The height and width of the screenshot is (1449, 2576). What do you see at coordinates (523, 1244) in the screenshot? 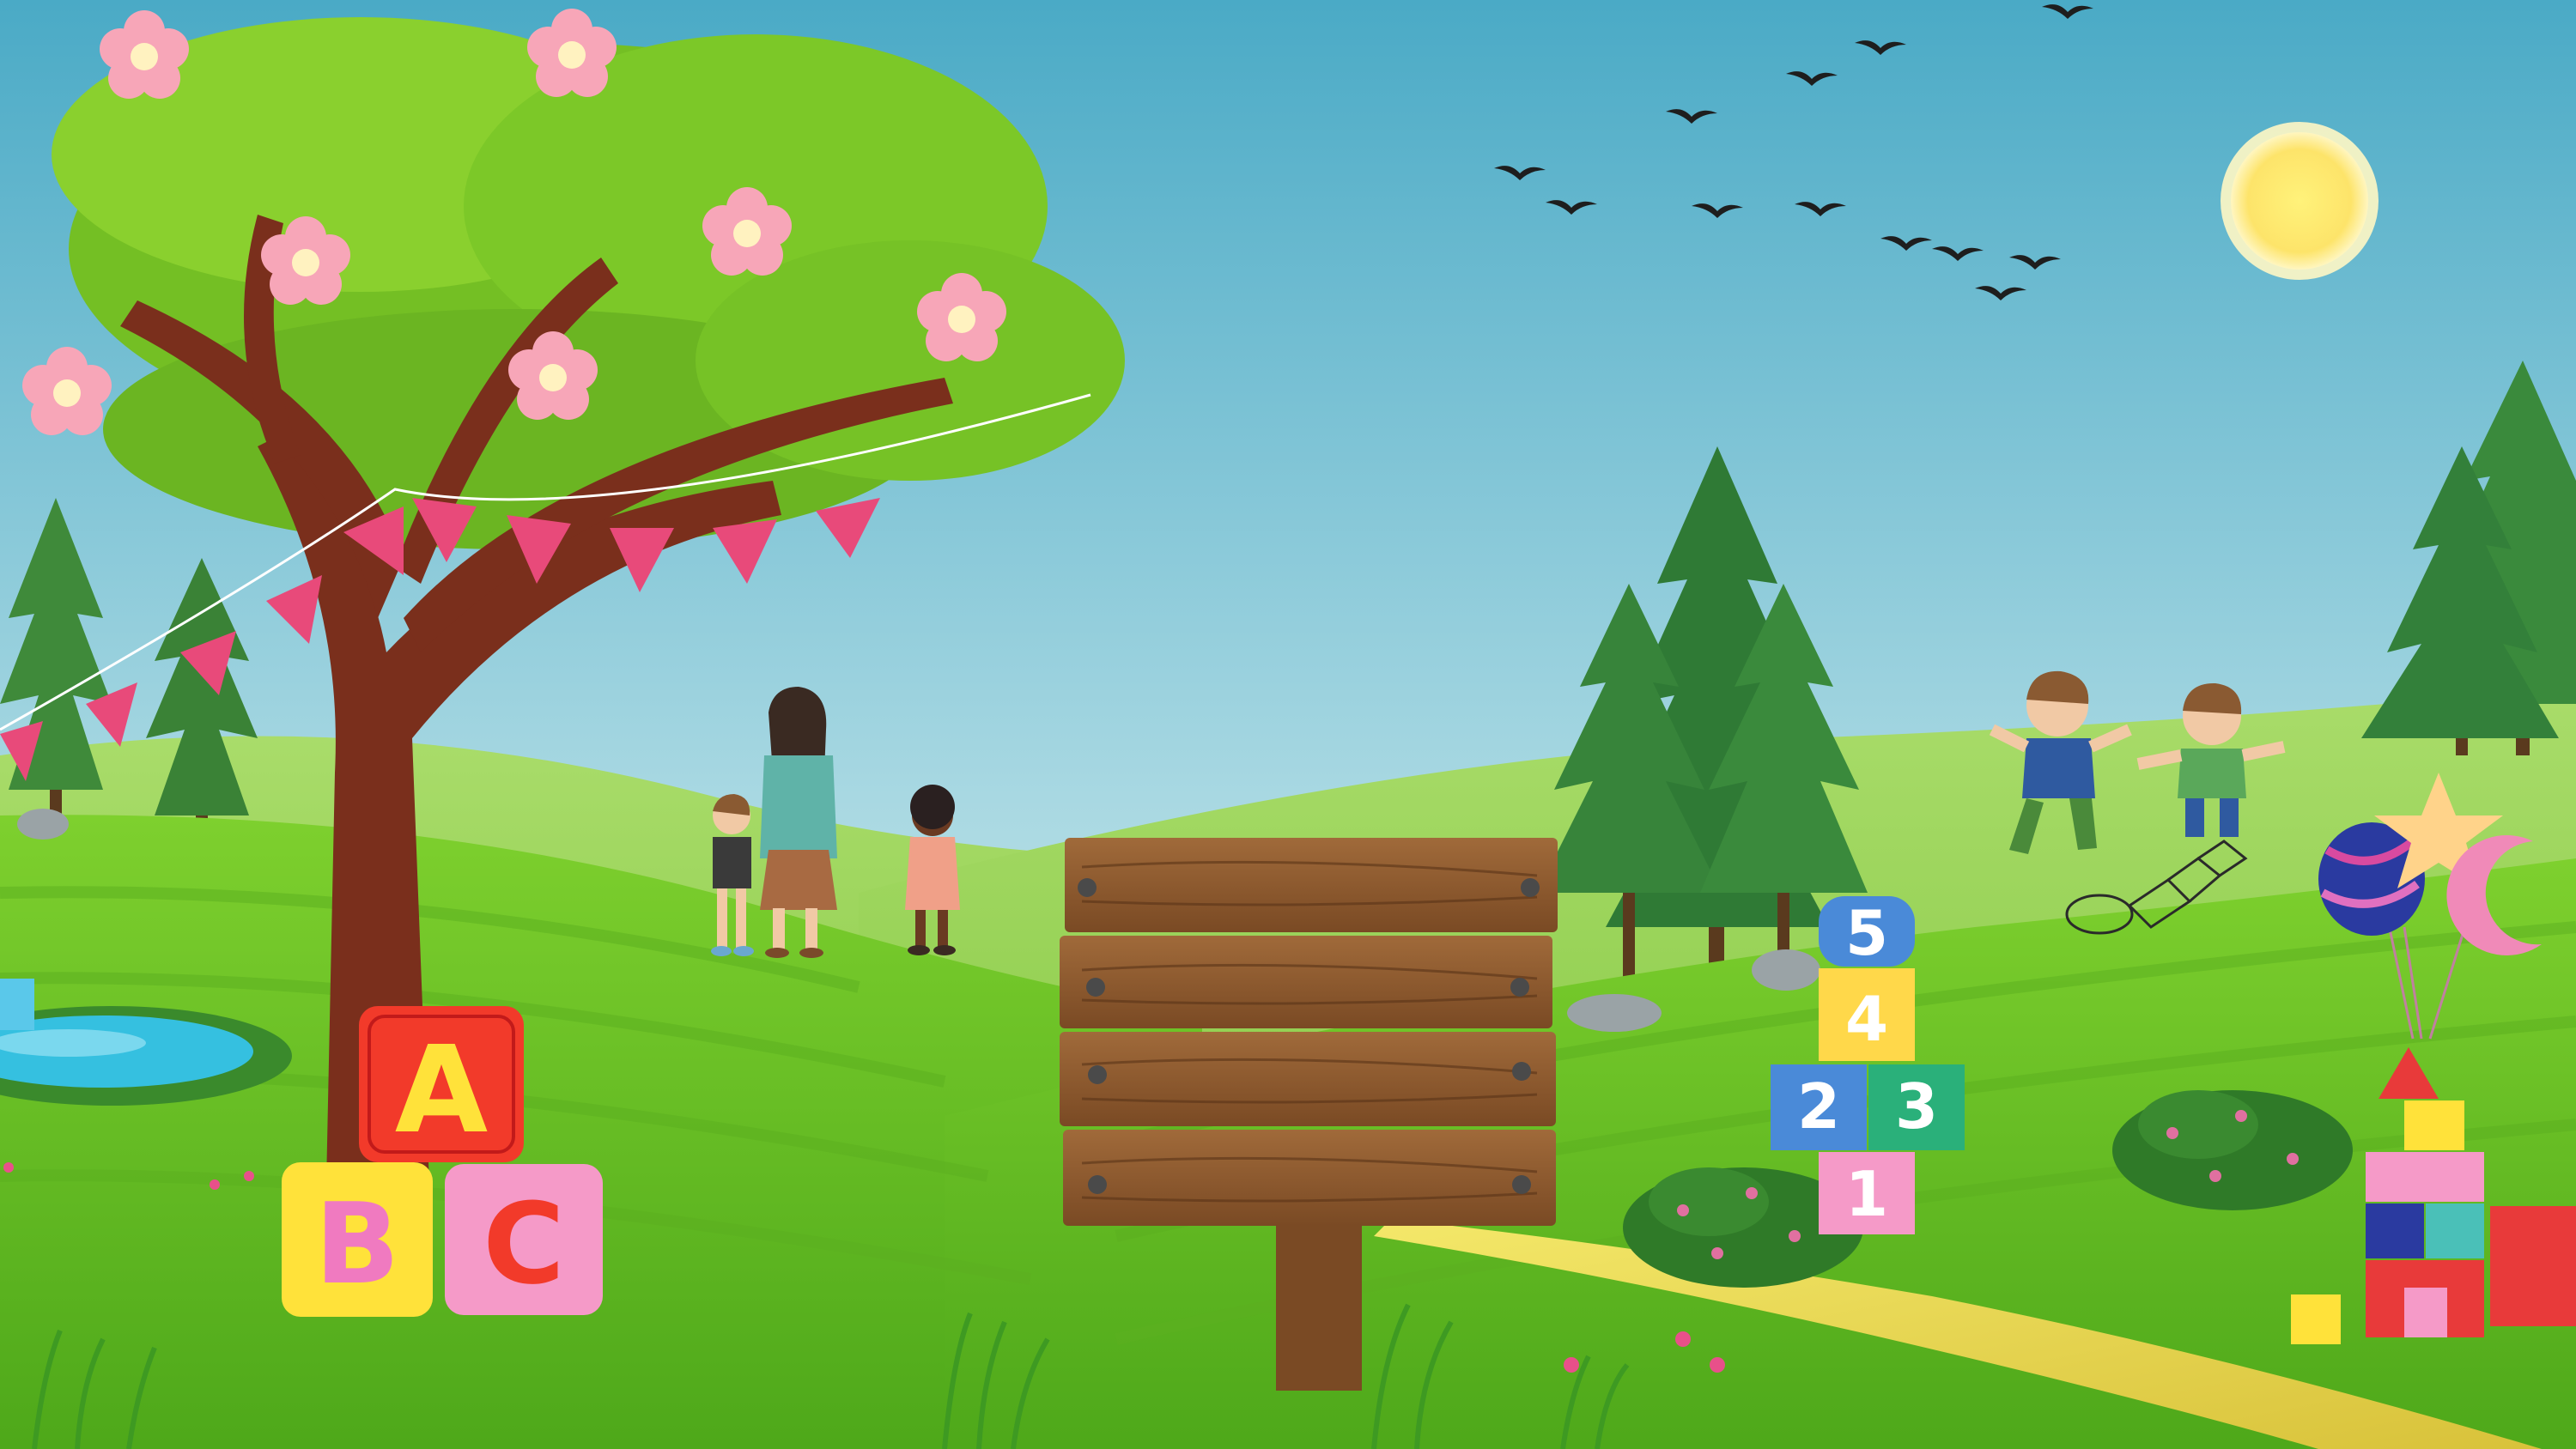
I see `block-c-letter: C` at bounding box center [523, 1244].